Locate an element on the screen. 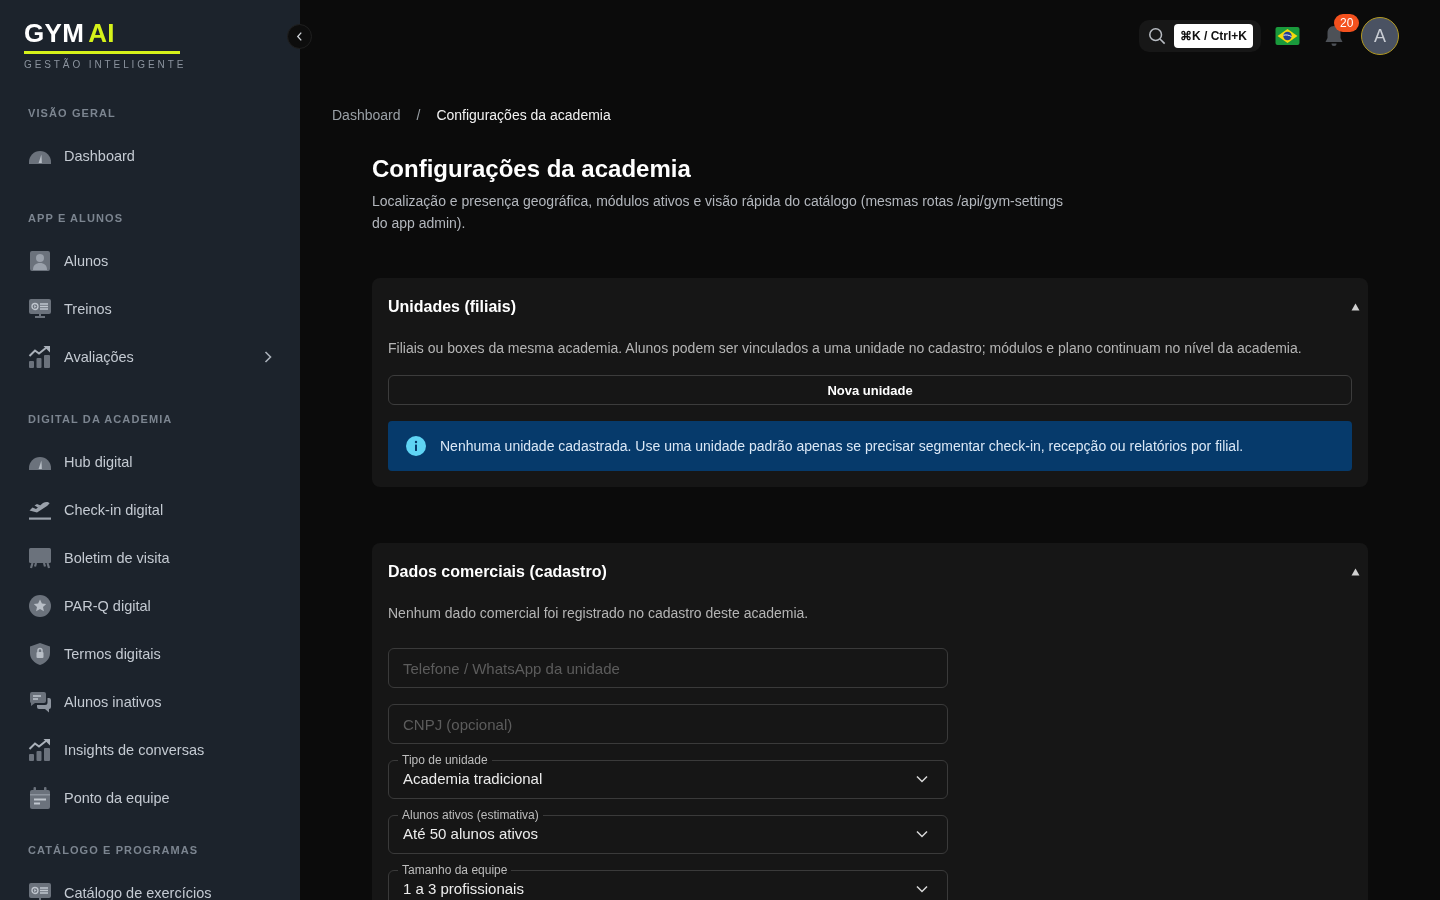  person-icon is located at coordinates (40, 261).